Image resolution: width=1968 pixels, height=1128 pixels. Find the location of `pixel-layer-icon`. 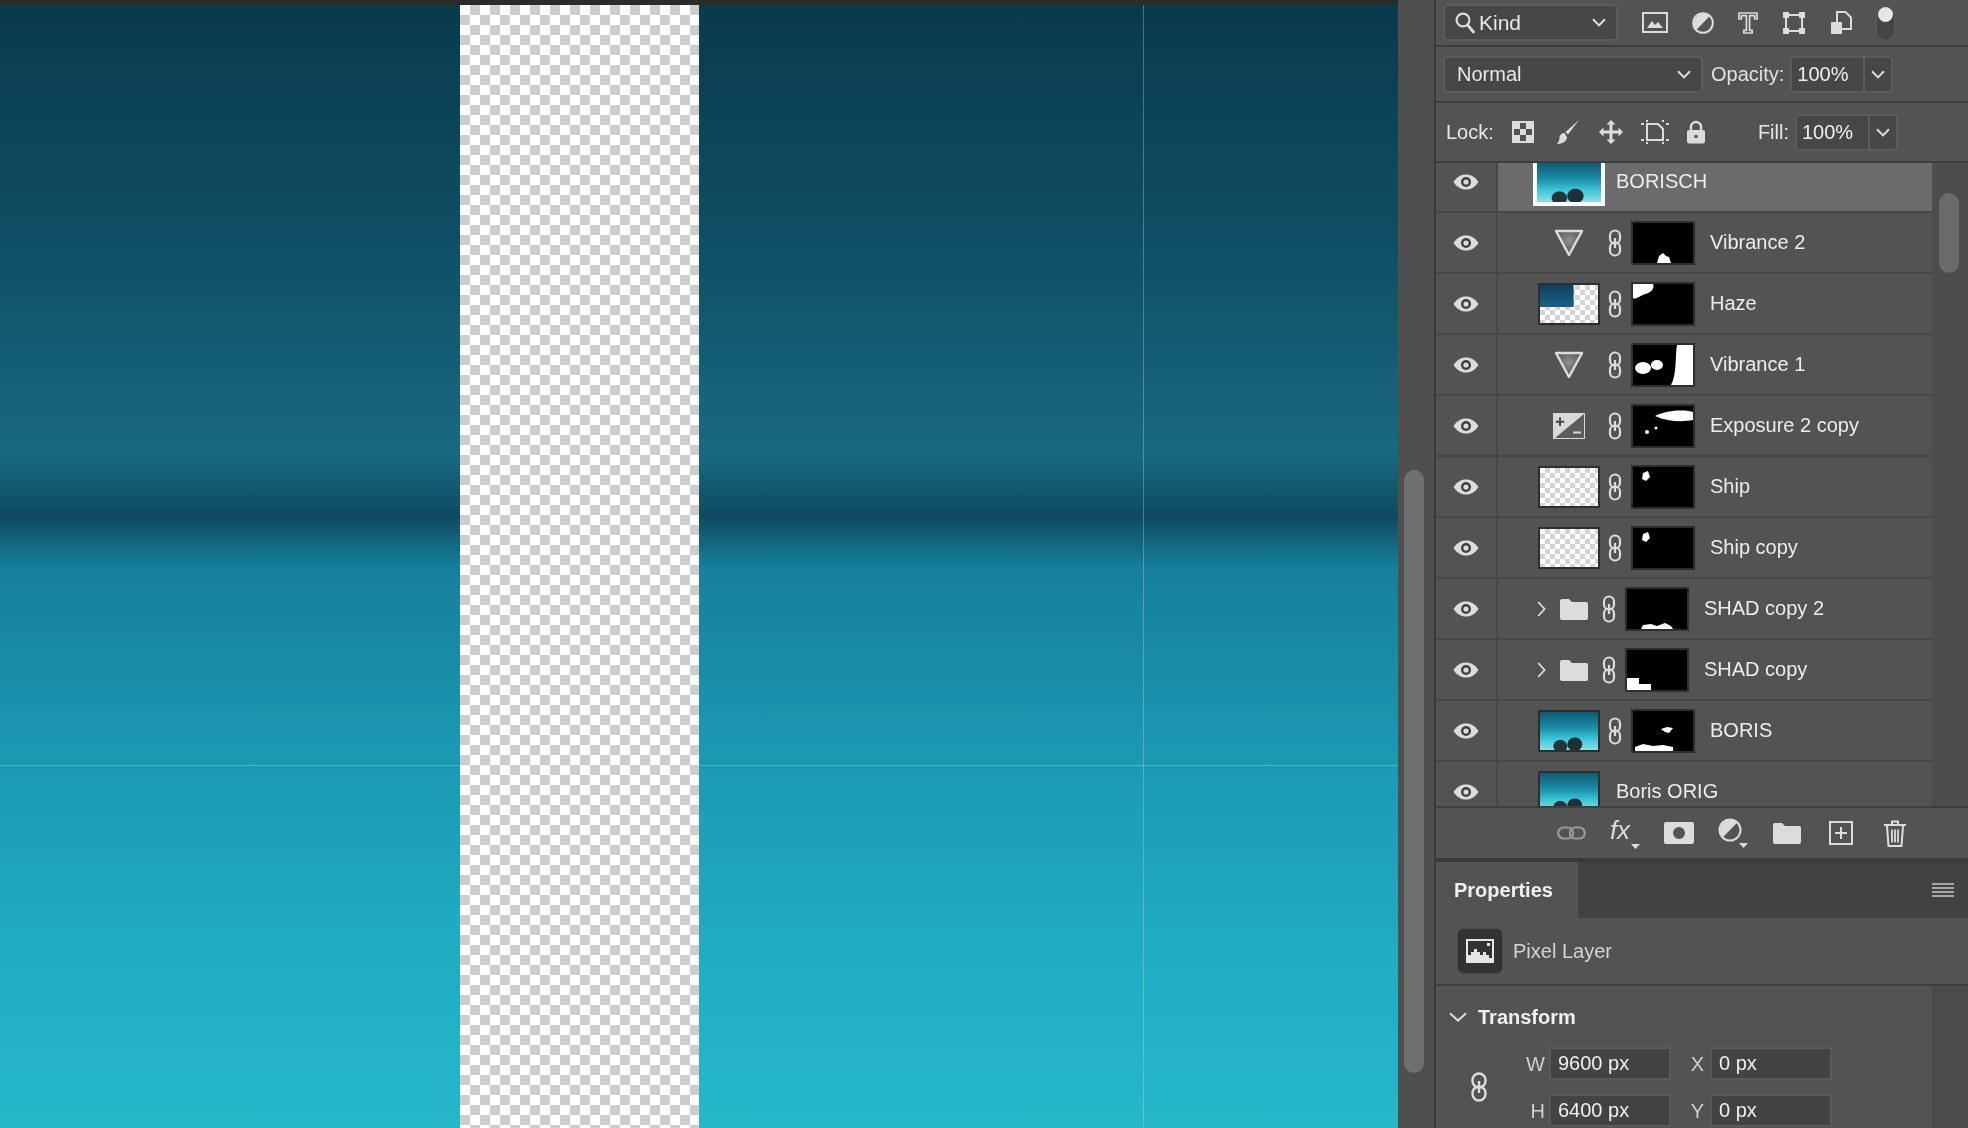

pixel-layer-icon is located at coordinates (1480, 951).